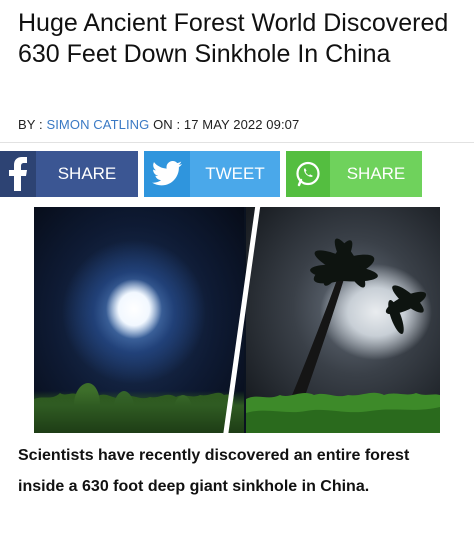 The width and height of the screenshot is (474, 542). Describe the element at coordinates (237, 142) in the screenshot. I see `divider` at that location.